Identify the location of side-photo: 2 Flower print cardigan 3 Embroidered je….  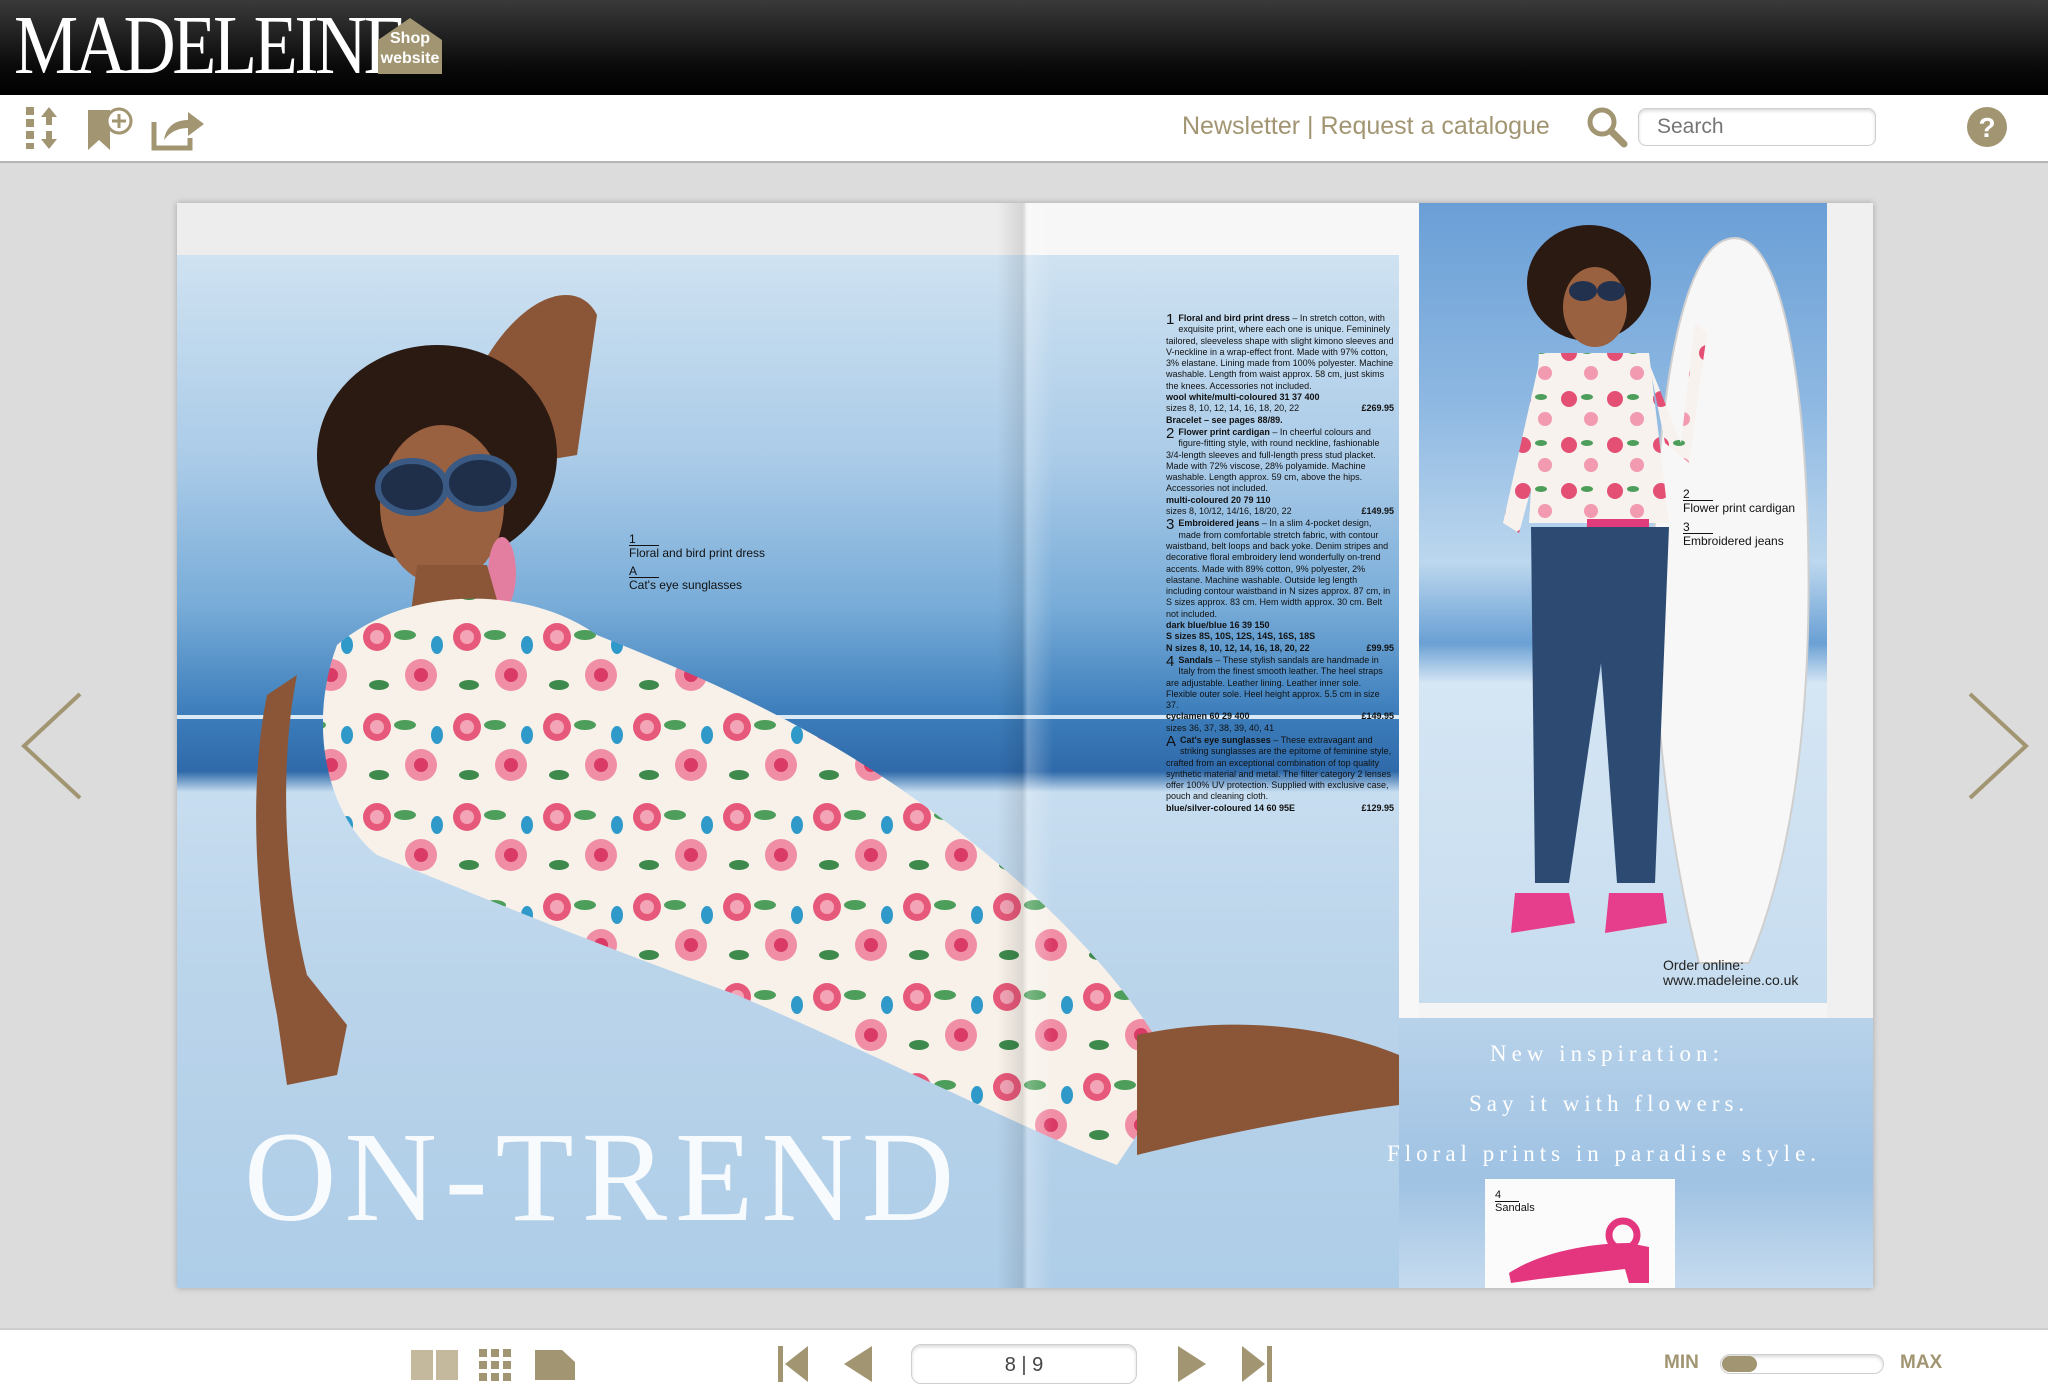
(1623, 603).